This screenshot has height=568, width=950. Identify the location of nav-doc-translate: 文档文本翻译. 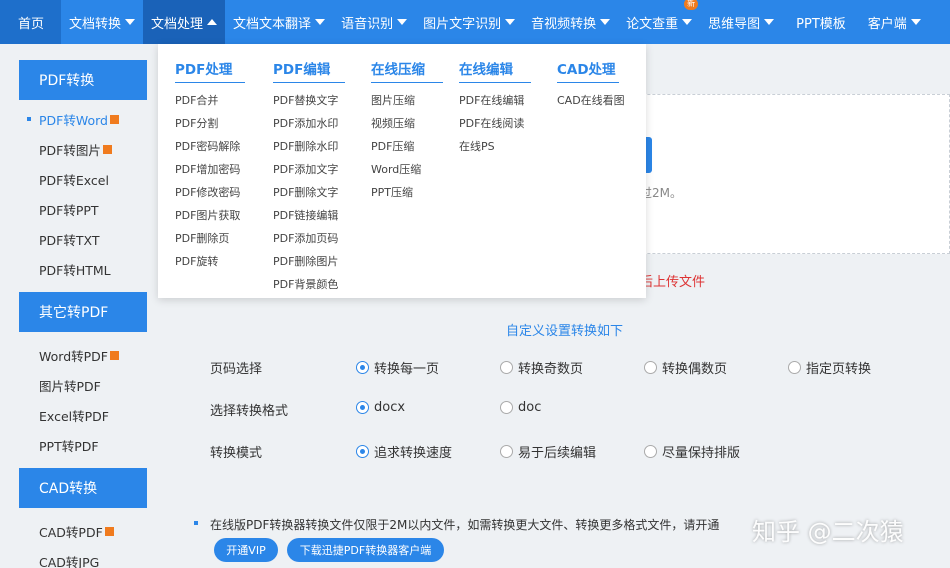
(279, 22).